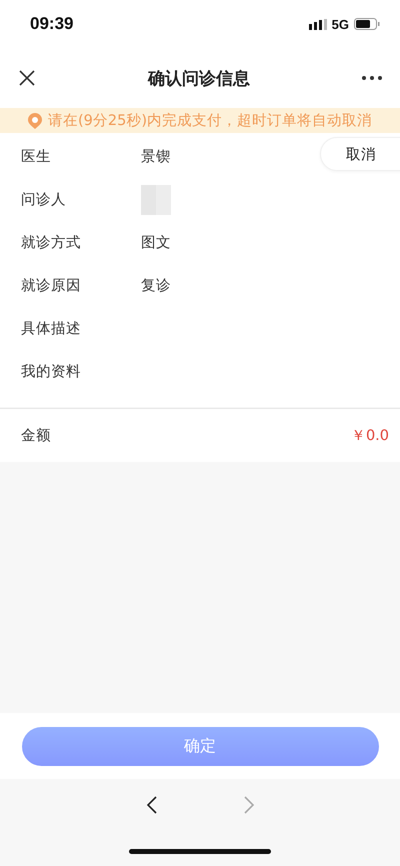 This screenshot has height=866, width=400. Describe the element at coordinates (35, 120) in the screenshot. I see `location-pin-icon` at that location.